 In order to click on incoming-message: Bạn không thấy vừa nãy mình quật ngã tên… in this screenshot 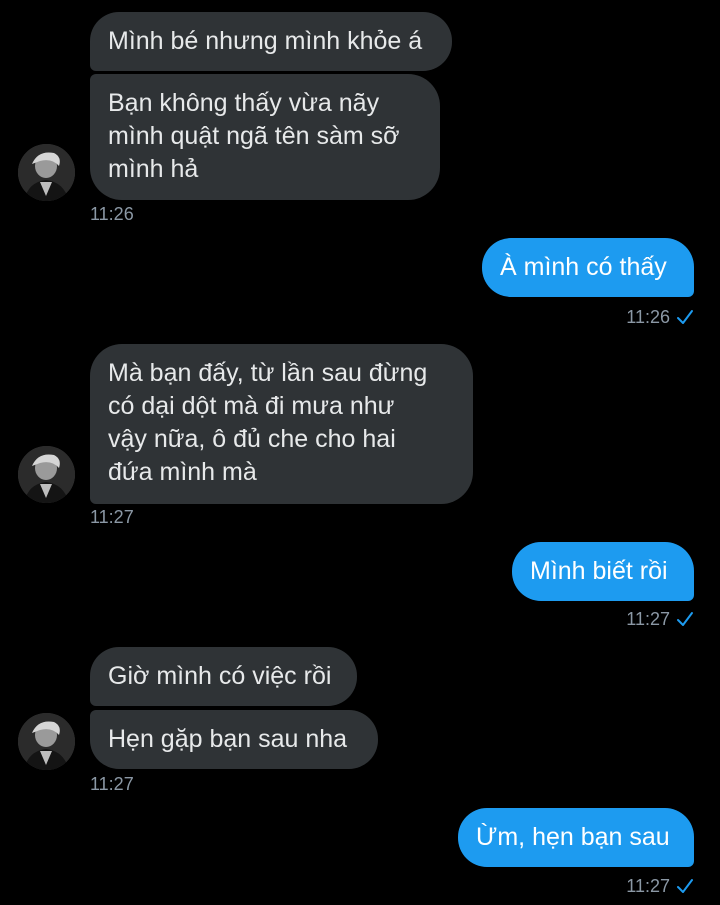, I will do `click(265, 137)`.